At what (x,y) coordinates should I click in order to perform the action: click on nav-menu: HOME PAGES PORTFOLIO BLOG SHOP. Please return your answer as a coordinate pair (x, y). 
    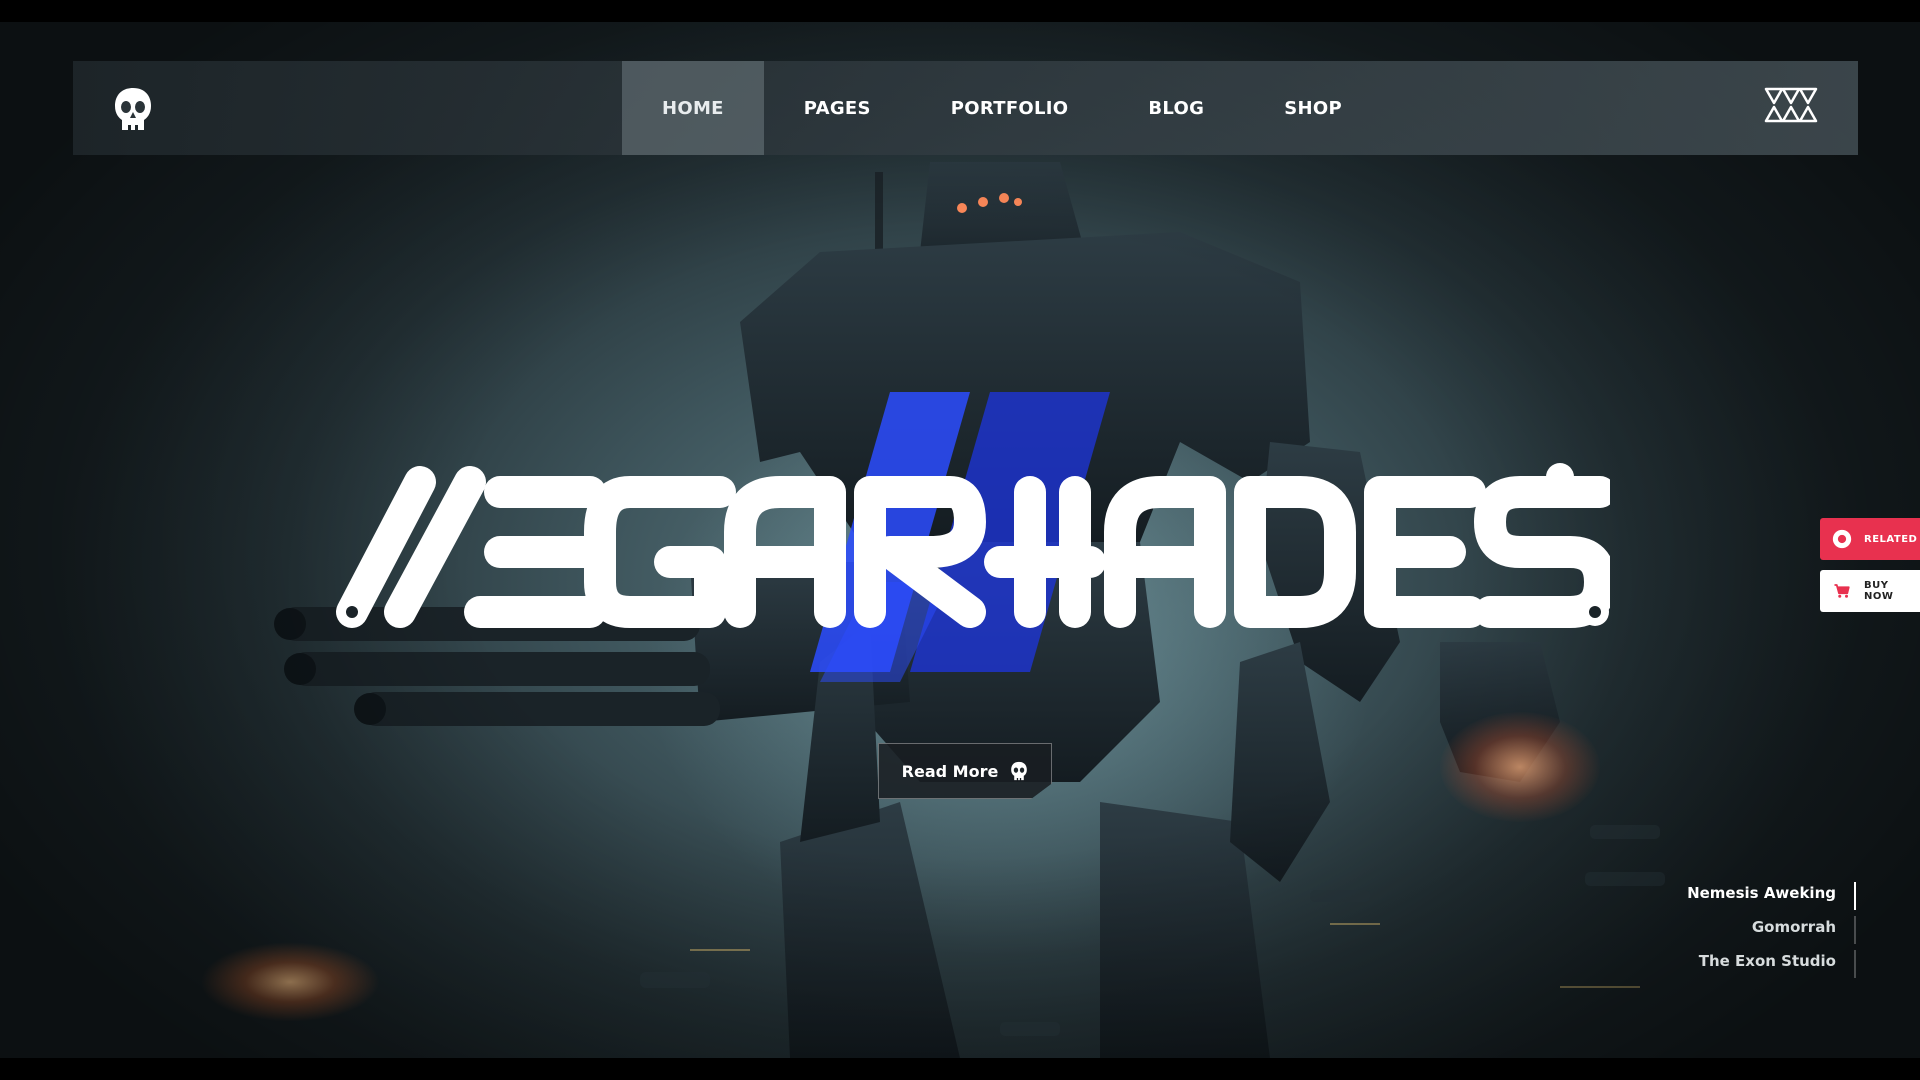
    Looking at the image, I should click on (1002, 108).